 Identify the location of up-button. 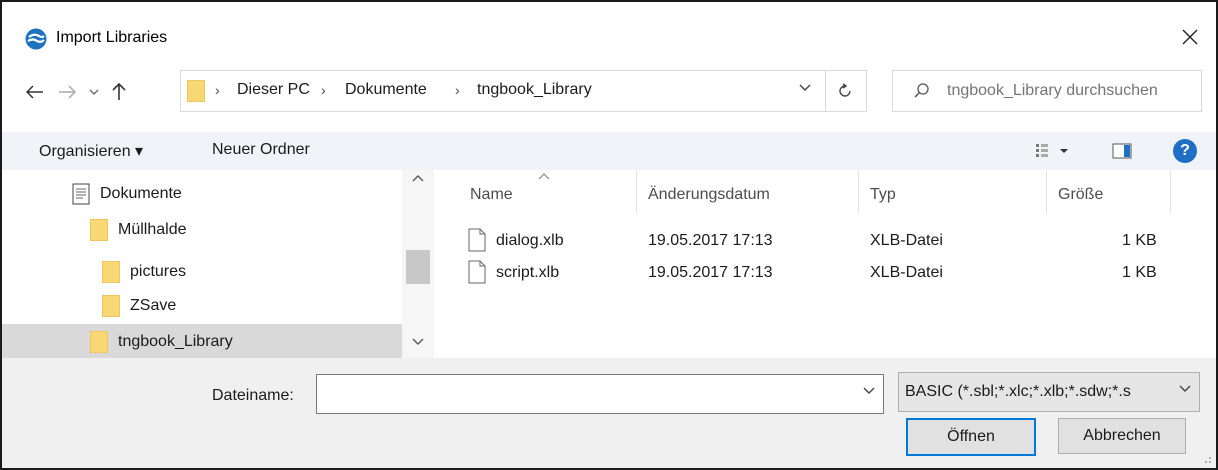
(119, 92).